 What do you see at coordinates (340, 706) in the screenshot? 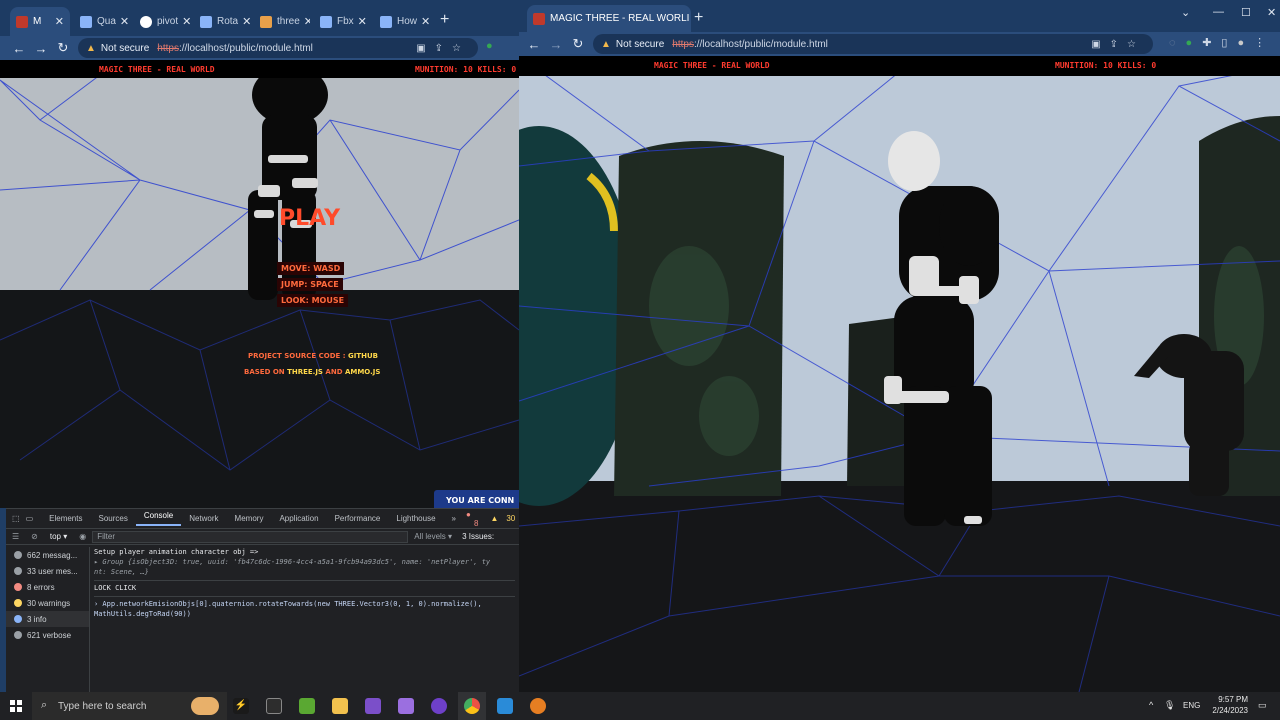
I see `file-explorer-icon` at bounding box center [340, 706].